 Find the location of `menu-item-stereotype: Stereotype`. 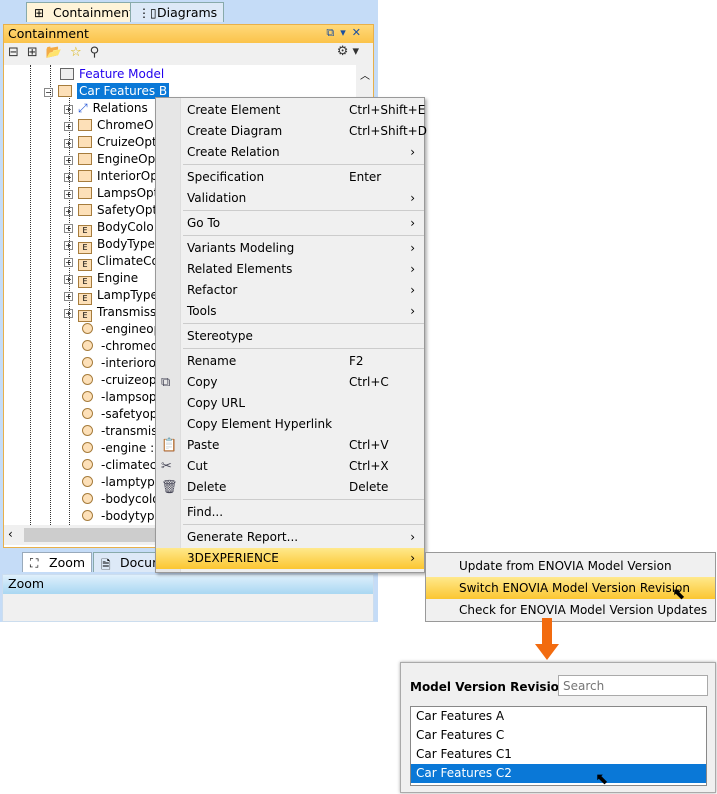

menu-item-stereotype: Stereotype is located at coordinates (290, 336).